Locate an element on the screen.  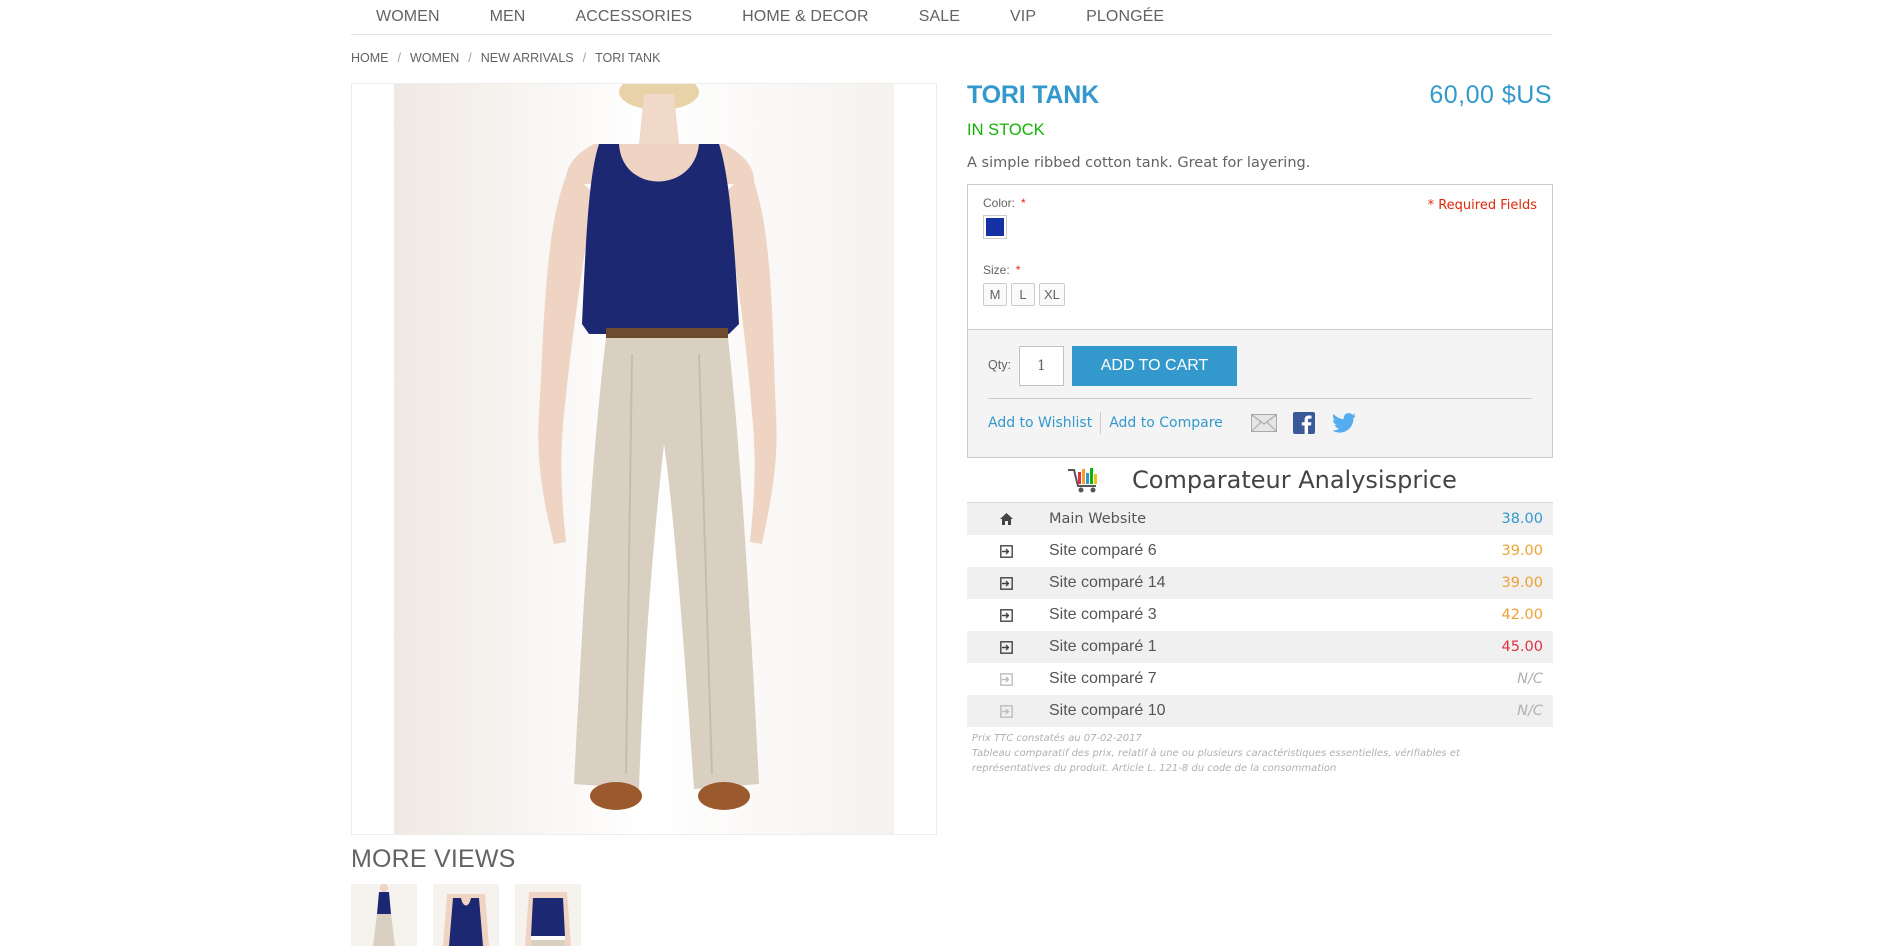
home-icon is located at coordinates (1006, 519).